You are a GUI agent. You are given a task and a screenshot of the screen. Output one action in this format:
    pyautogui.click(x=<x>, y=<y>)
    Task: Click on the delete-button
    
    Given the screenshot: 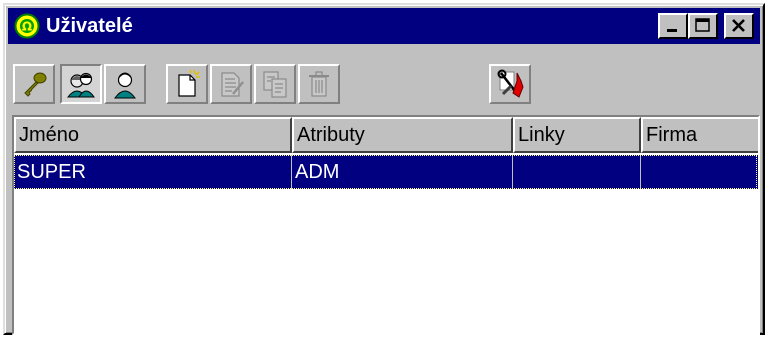 What is the action you would take?
    pyautogui.click(x=319, y=84)
    